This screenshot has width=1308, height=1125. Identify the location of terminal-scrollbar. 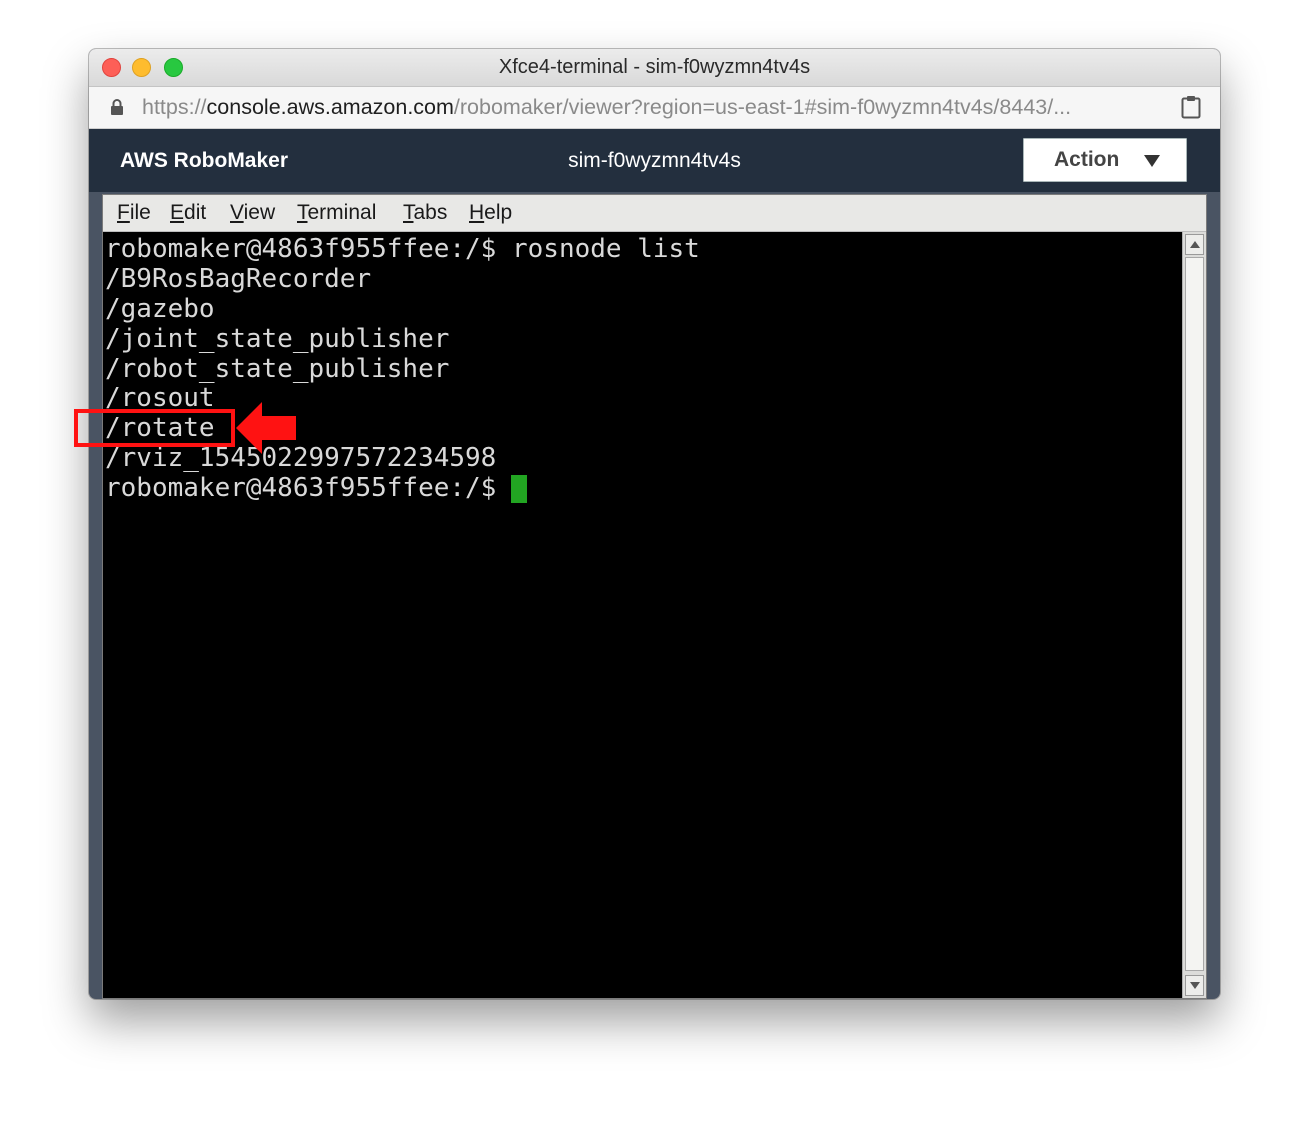
(1194, 615).